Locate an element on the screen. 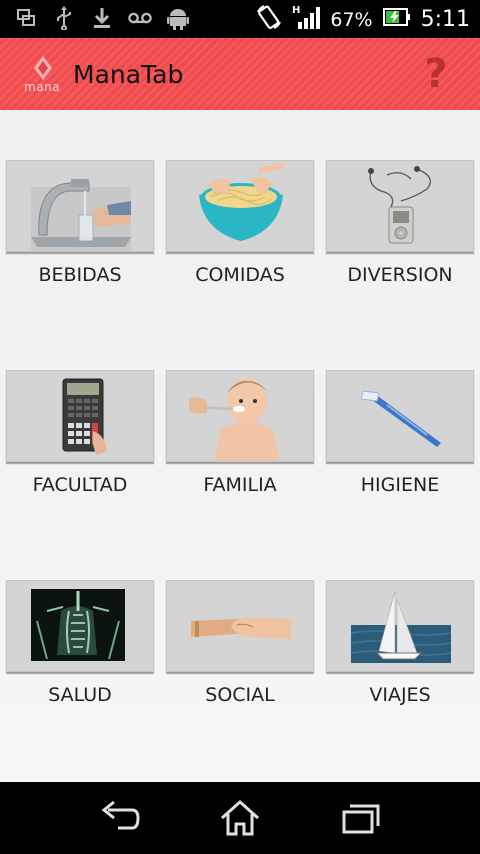 Image resolution: width=480 pixels, height=854 pixels. sailboat-image is located at coordinates (401, 626).